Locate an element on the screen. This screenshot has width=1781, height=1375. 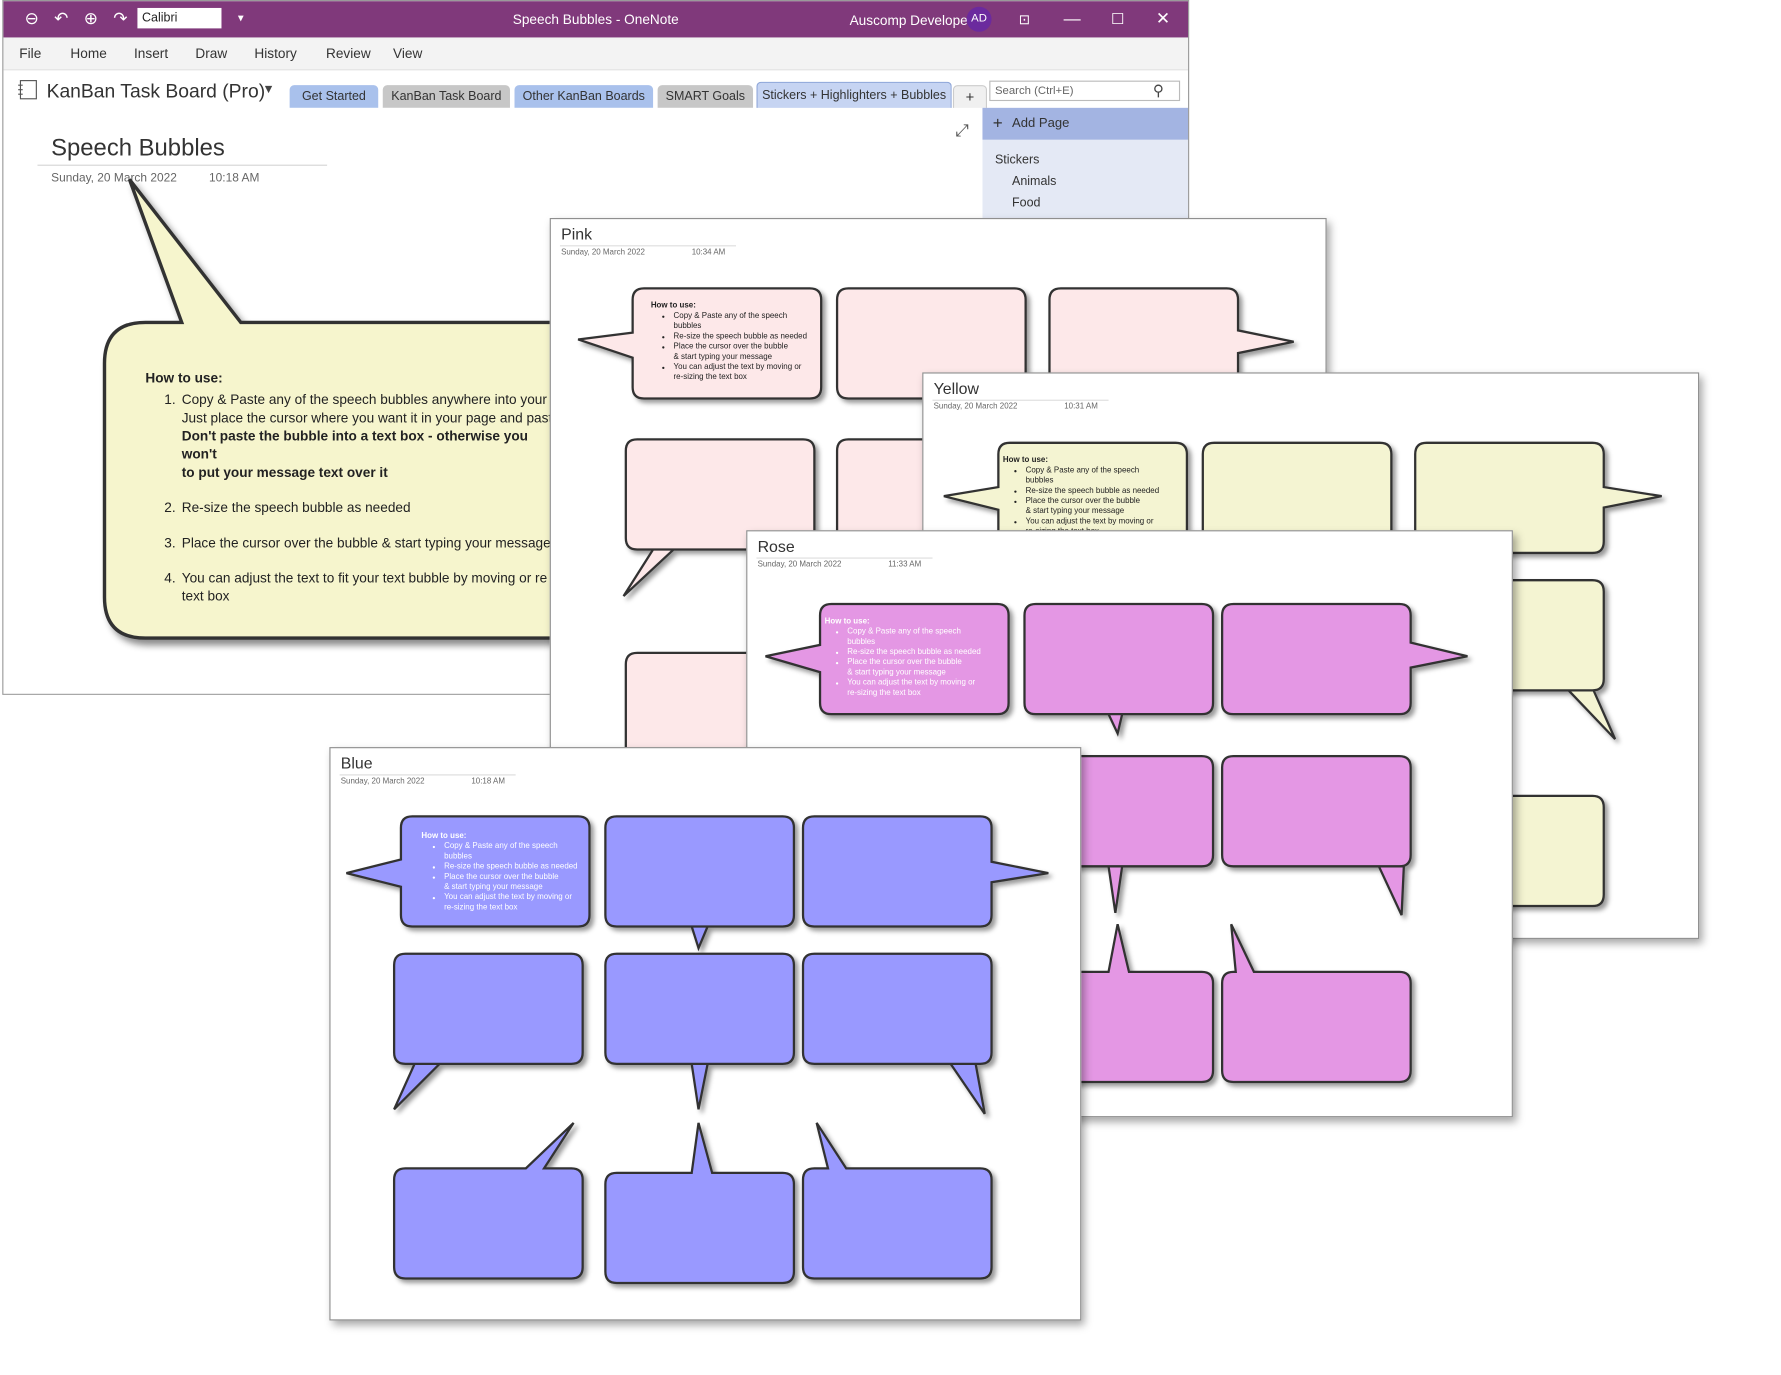
howto-title: How to use: is located at coordinates (184, 378).